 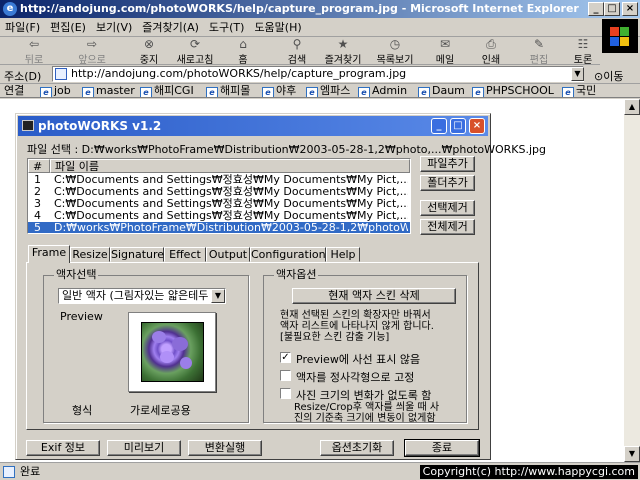 I want to click on stop-button: ⊗ 중지, so click(x=149, y=52).